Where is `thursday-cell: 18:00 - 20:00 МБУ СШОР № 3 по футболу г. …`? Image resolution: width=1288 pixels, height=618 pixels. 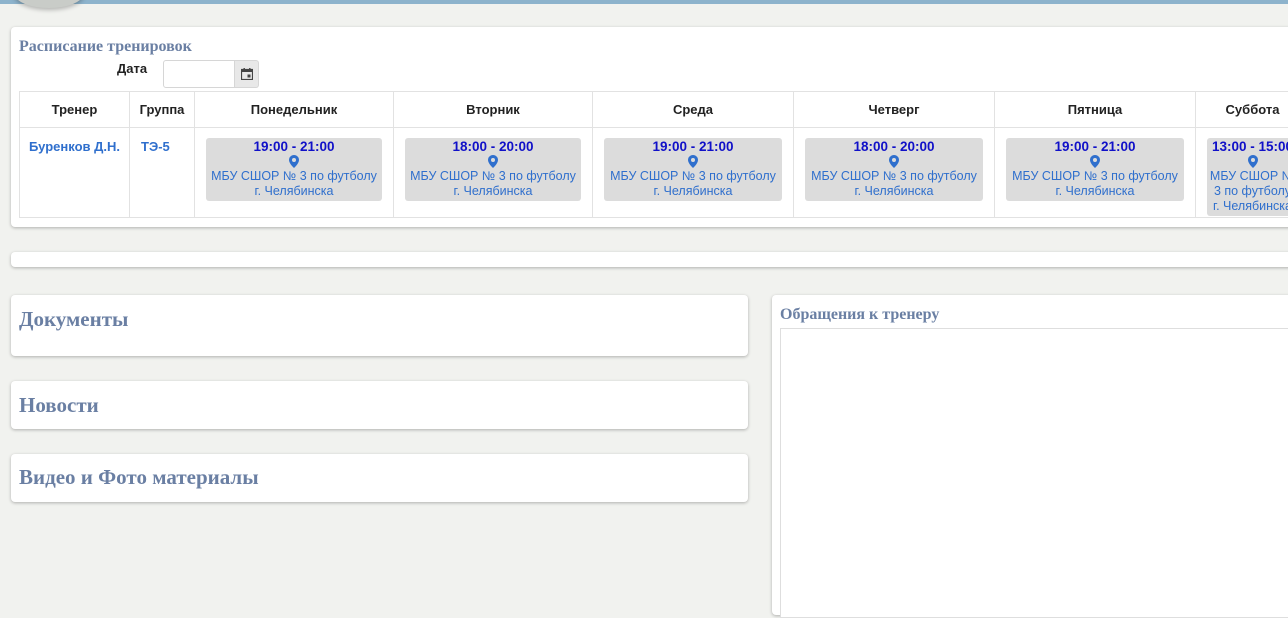 thursday-cell: 18:00 - 20:00 МБУ СШОР № 3 по футболу г. … is located at coordinates (894, 173).